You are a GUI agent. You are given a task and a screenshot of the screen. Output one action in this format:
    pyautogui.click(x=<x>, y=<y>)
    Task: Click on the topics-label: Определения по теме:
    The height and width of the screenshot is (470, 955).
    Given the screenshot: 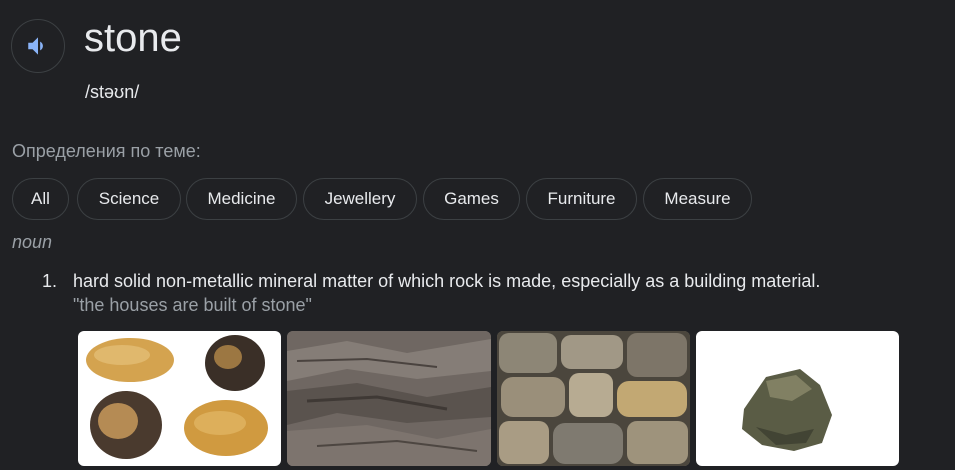 What is the action you would take?
    pyautogui.click(x=106, y=151)
    